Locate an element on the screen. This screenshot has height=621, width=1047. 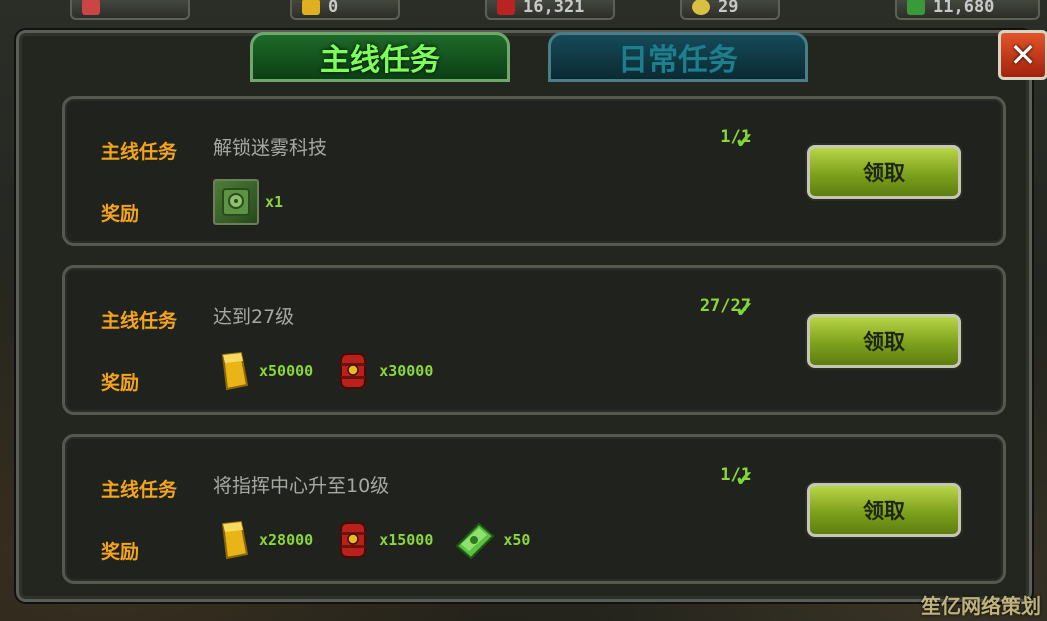
close-button: ✕ is located at coordinates (1022, 55).